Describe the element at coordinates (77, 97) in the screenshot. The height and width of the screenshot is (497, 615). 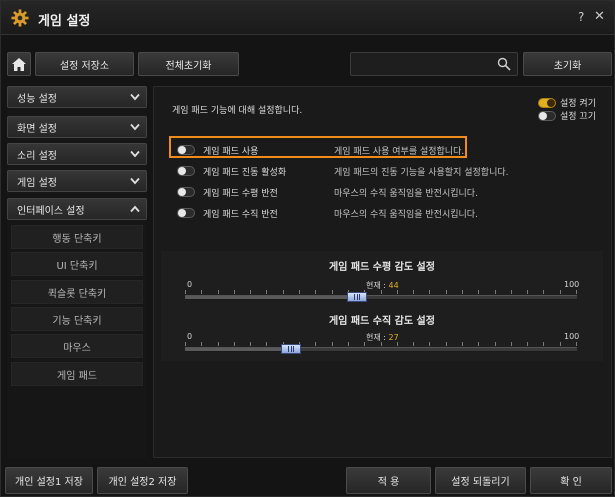
I see `menu-performance: 성능 설정` at that location.